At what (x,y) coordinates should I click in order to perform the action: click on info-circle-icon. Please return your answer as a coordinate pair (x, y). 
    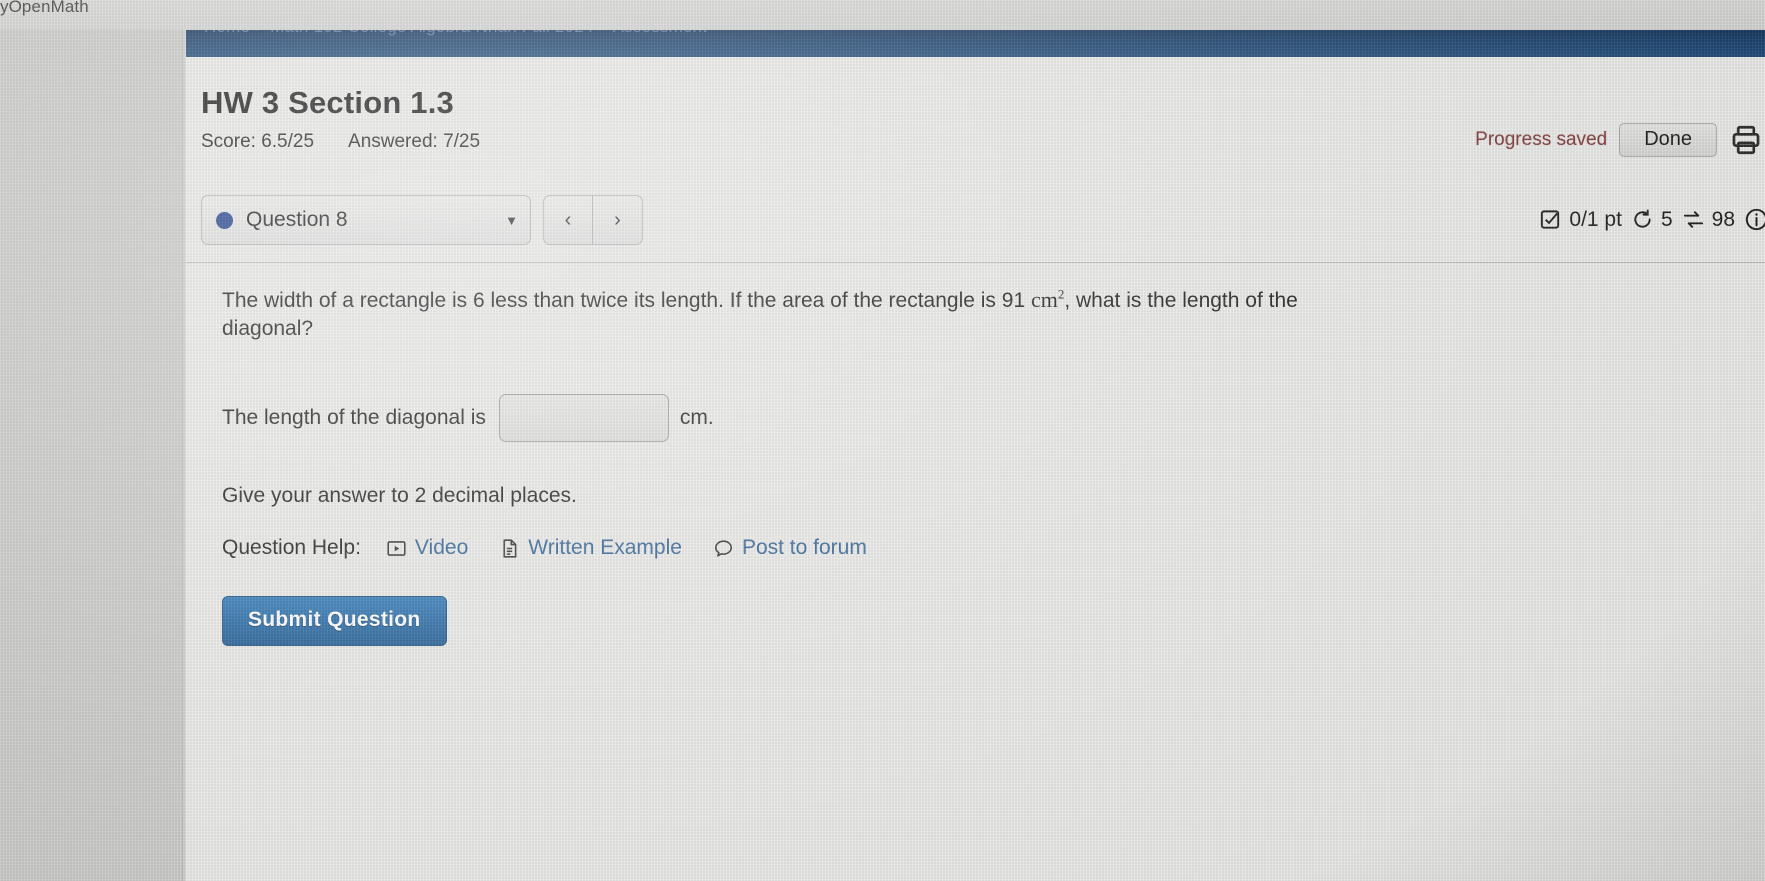
    Looking at the image, I should click on (1754, 219).